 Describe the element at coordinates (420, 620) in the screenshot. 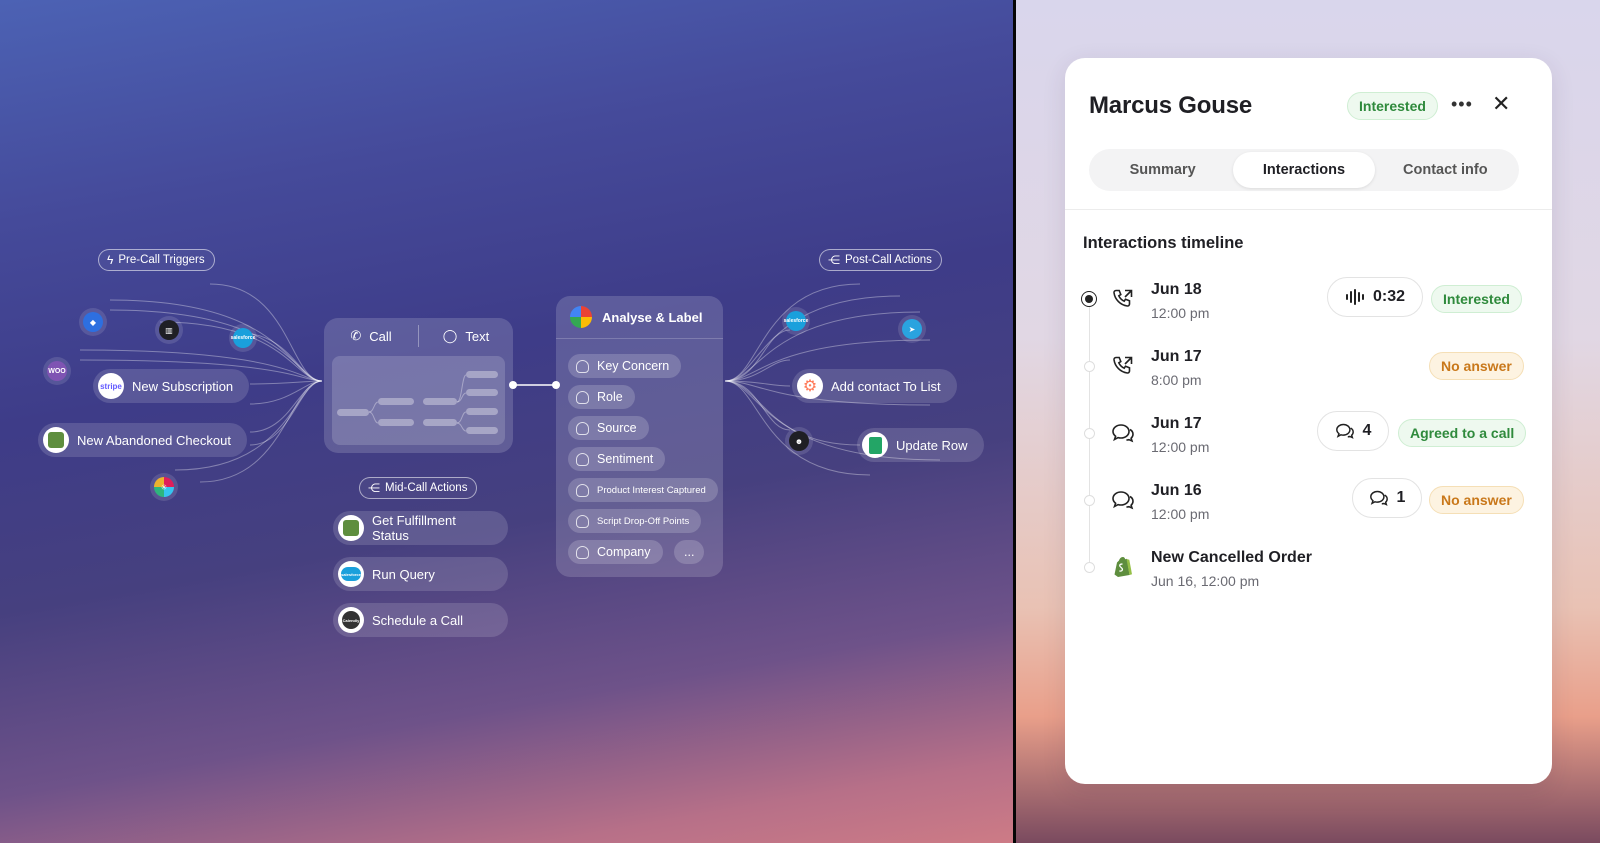

I see `action-schedule-a-call: Calendly Schedule a Call` at that location.